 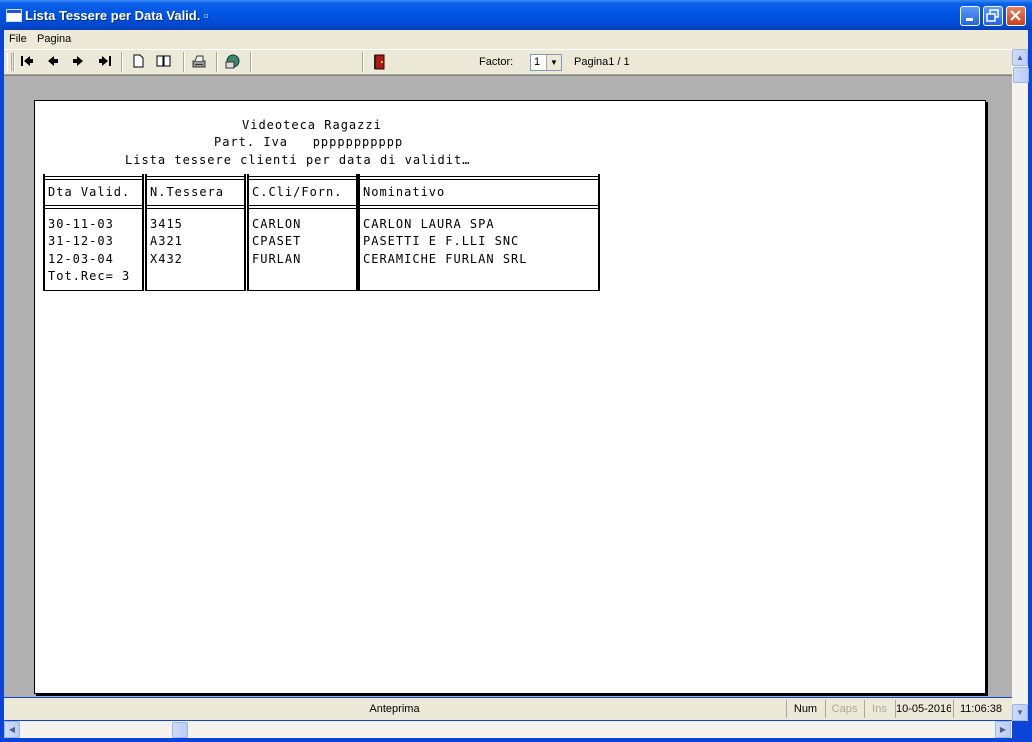 I want to click on menu-file: File, so click(x=18, y=39).